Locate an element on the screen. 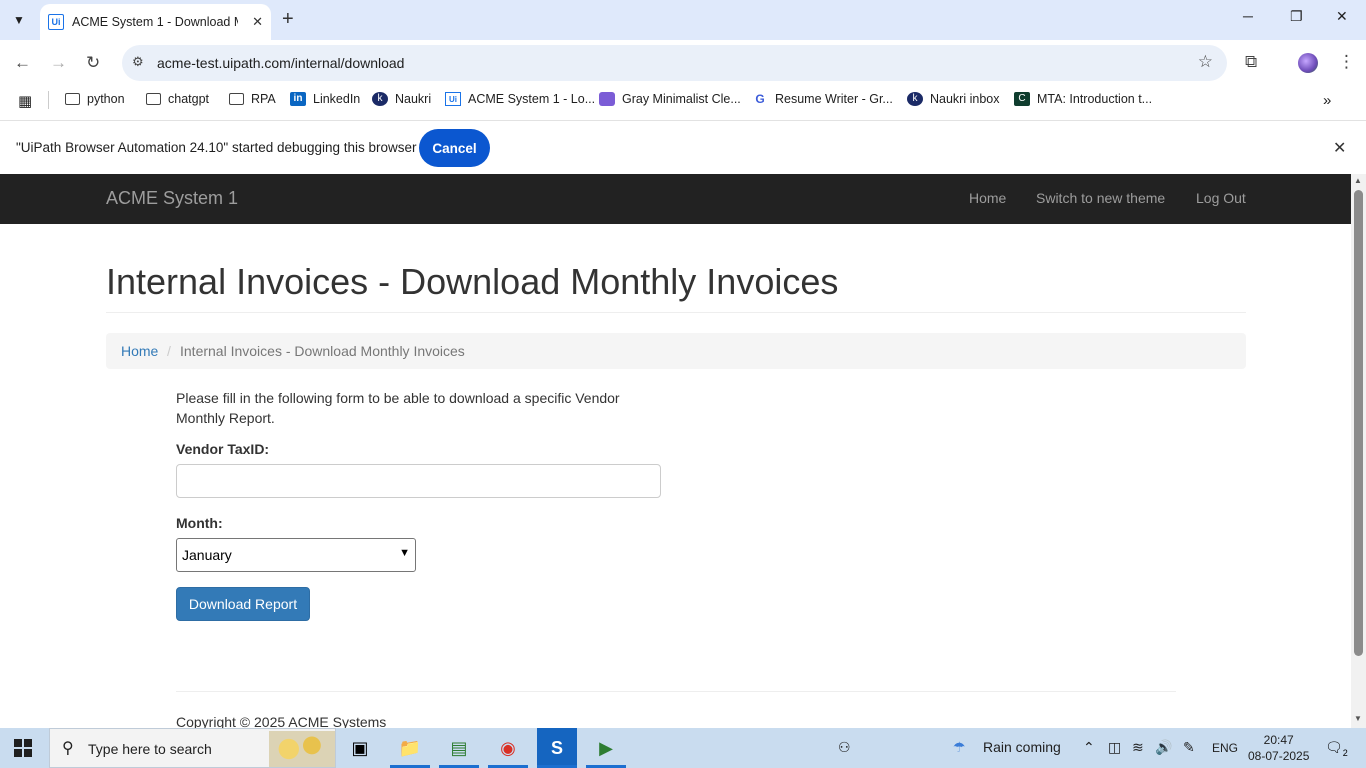  clock-date: 08-07-2025 is located at coordinates (1279, 756).